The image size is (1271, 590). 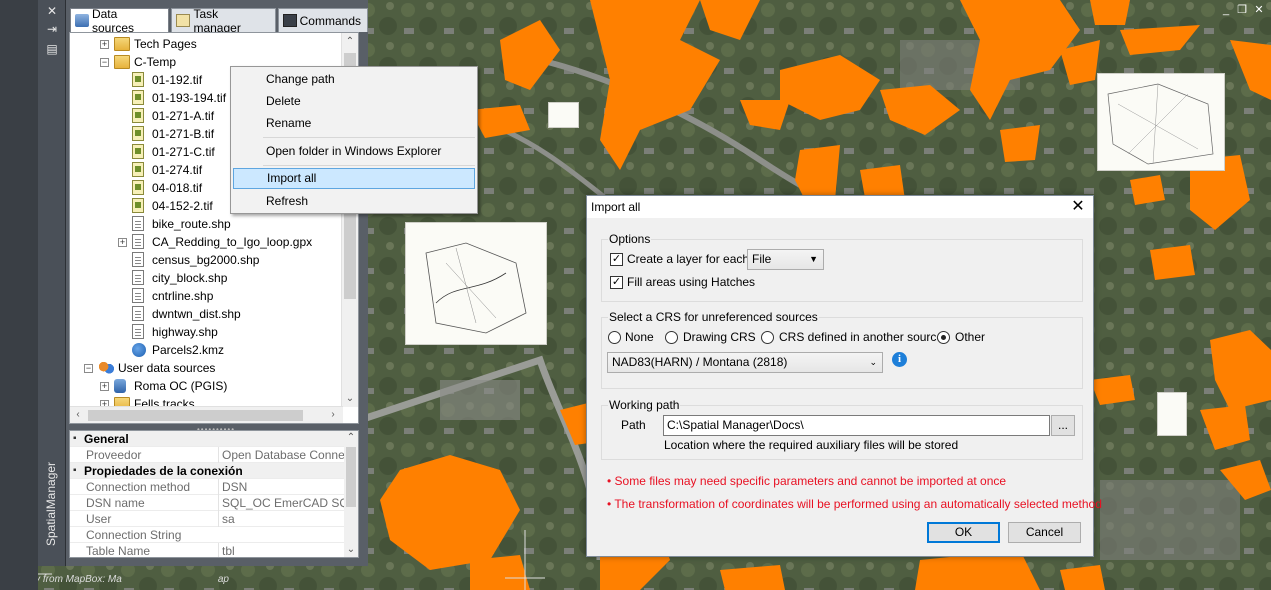 What do you see at coordinates (281, 487) in the screenshot?
I see `property-value: DSN` at bounding box center [281, 487].